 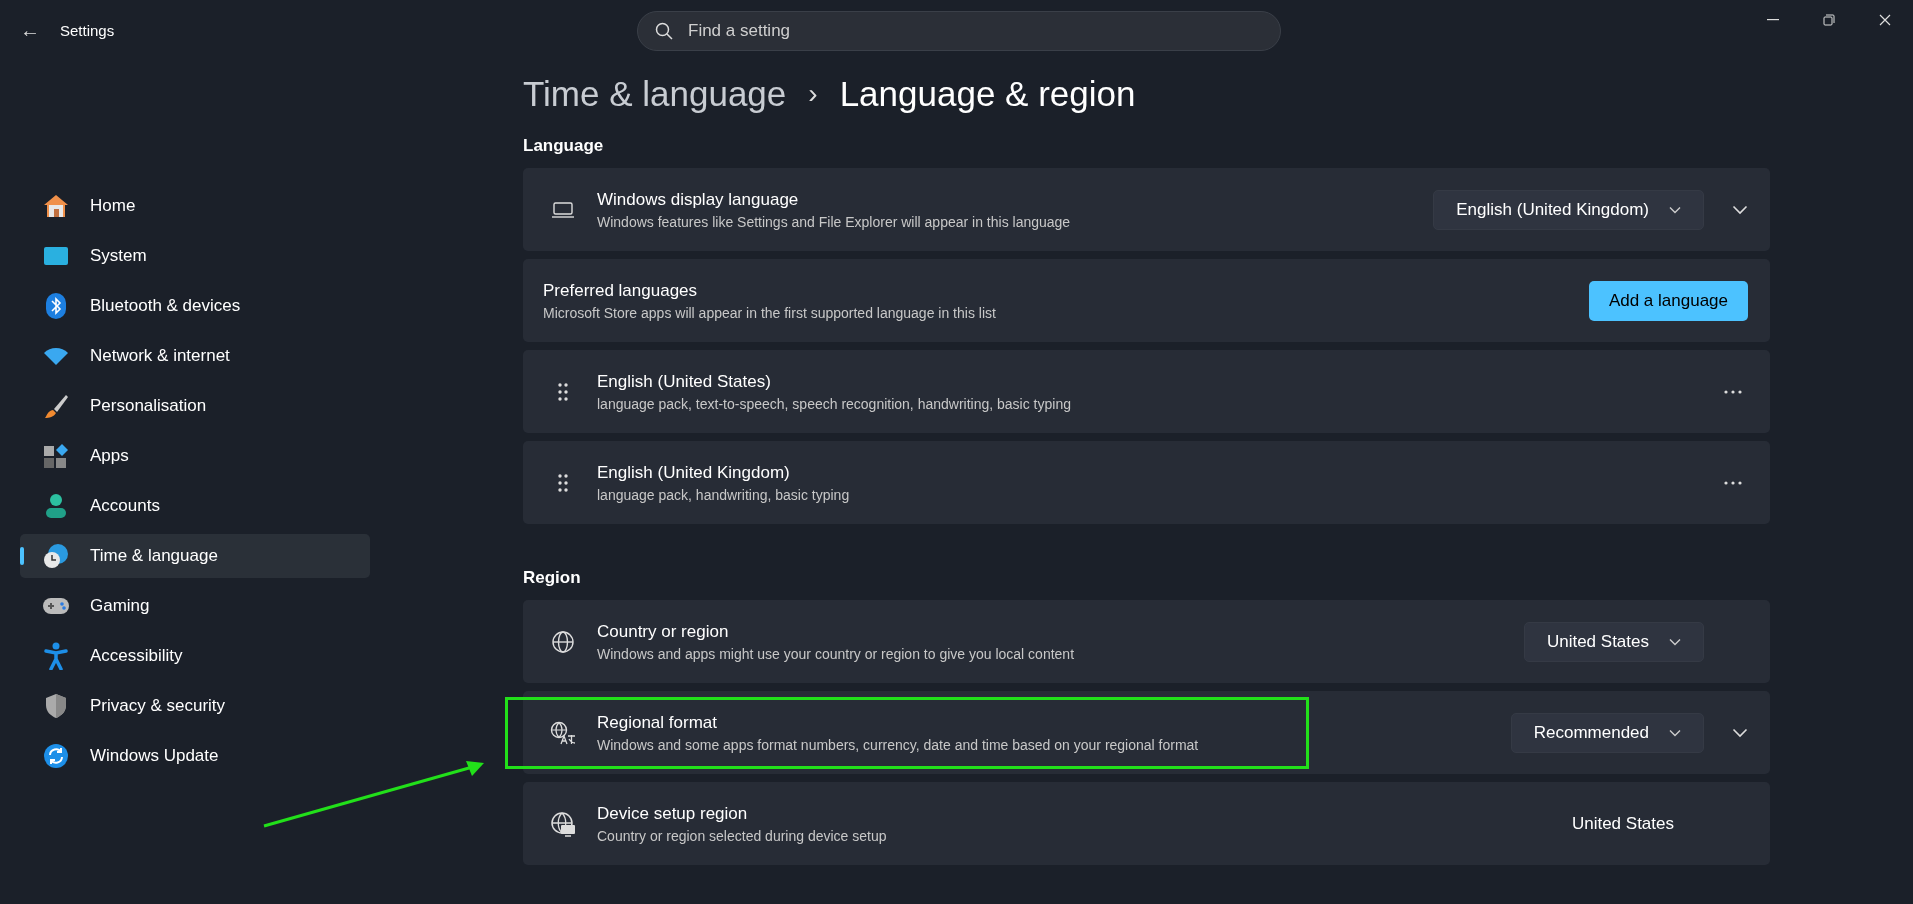 What do you see at coordinates (56, 606) in the screenshot?
I see `gamepad-icon` at bounding box center [56, 606].